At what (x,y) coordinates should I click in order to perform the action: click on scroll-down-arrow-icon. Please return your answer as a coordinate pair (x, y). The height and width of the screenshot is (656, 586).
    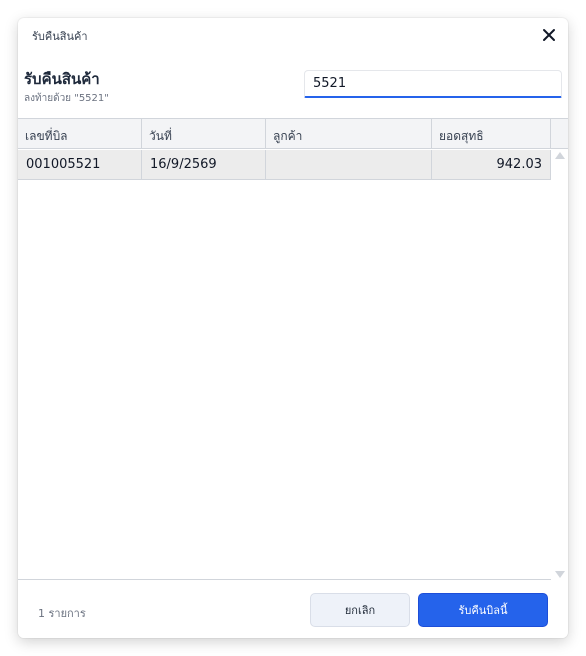
    Looking at the image, I should click on (560, 574).